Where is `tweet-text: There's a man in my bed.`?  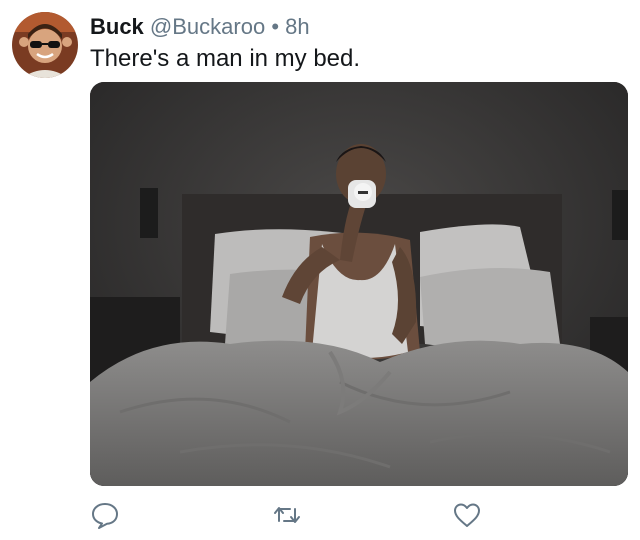 tweet-text: There's a man in my bed. is located at coordinates (225, 58).